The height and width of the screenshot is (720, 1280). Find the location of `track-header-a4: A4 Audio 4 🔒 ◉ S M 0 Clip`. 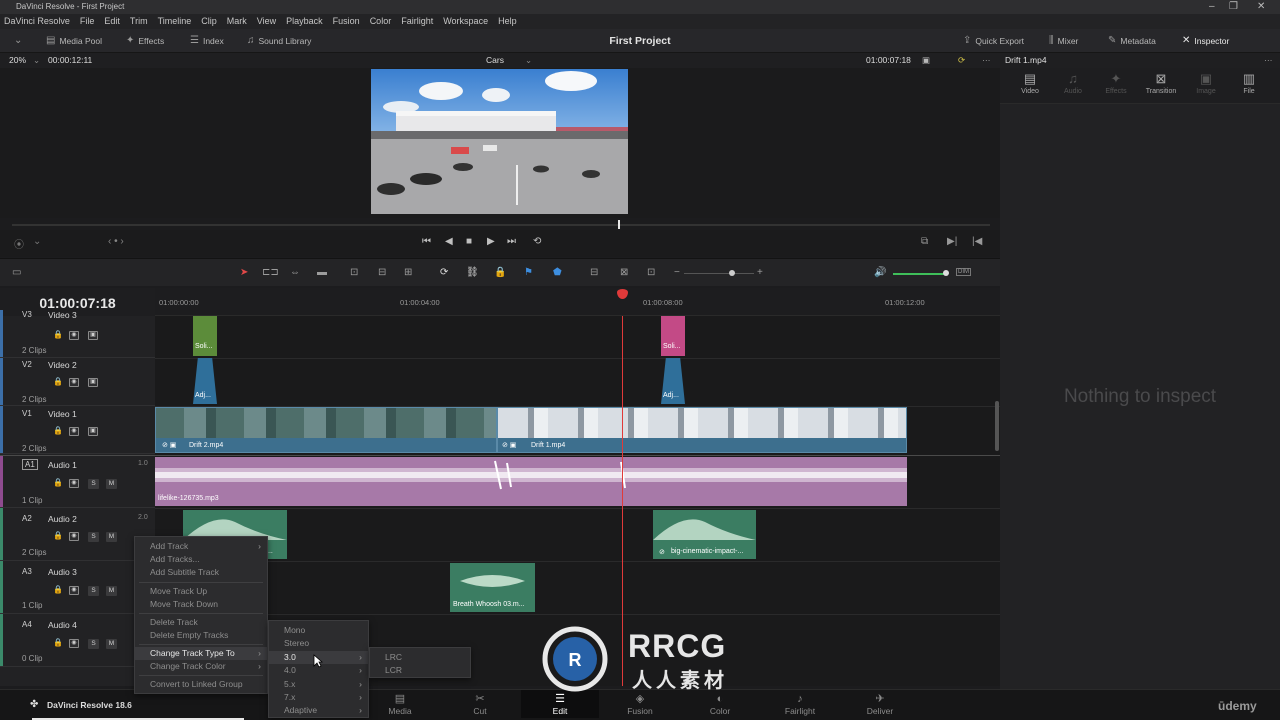

track-header-a4: A4 Audio 4 🔒 ◉ S M 0 Clip is located at coordinates (77, 640).